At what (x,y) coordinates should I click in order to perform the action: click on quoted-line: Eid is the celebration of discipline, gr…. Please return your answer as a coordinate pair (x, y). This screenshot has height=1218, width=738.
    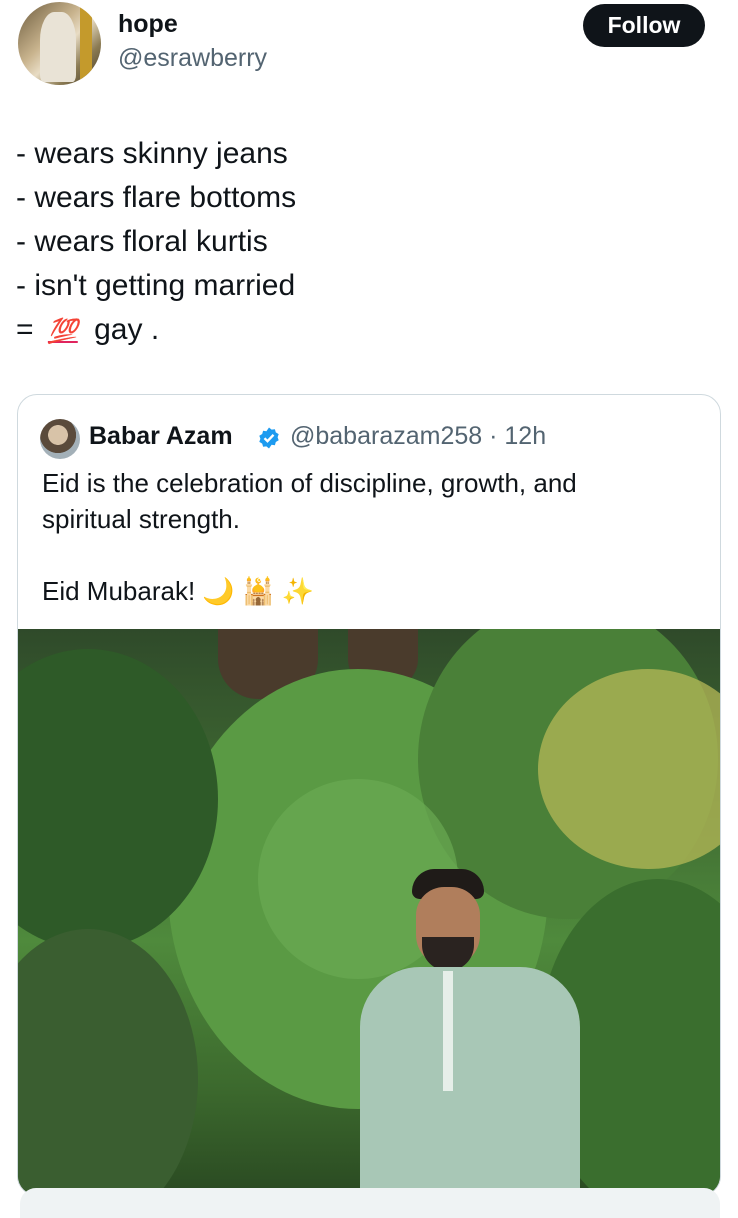
    Looking at the image, I should click on (309, 483).